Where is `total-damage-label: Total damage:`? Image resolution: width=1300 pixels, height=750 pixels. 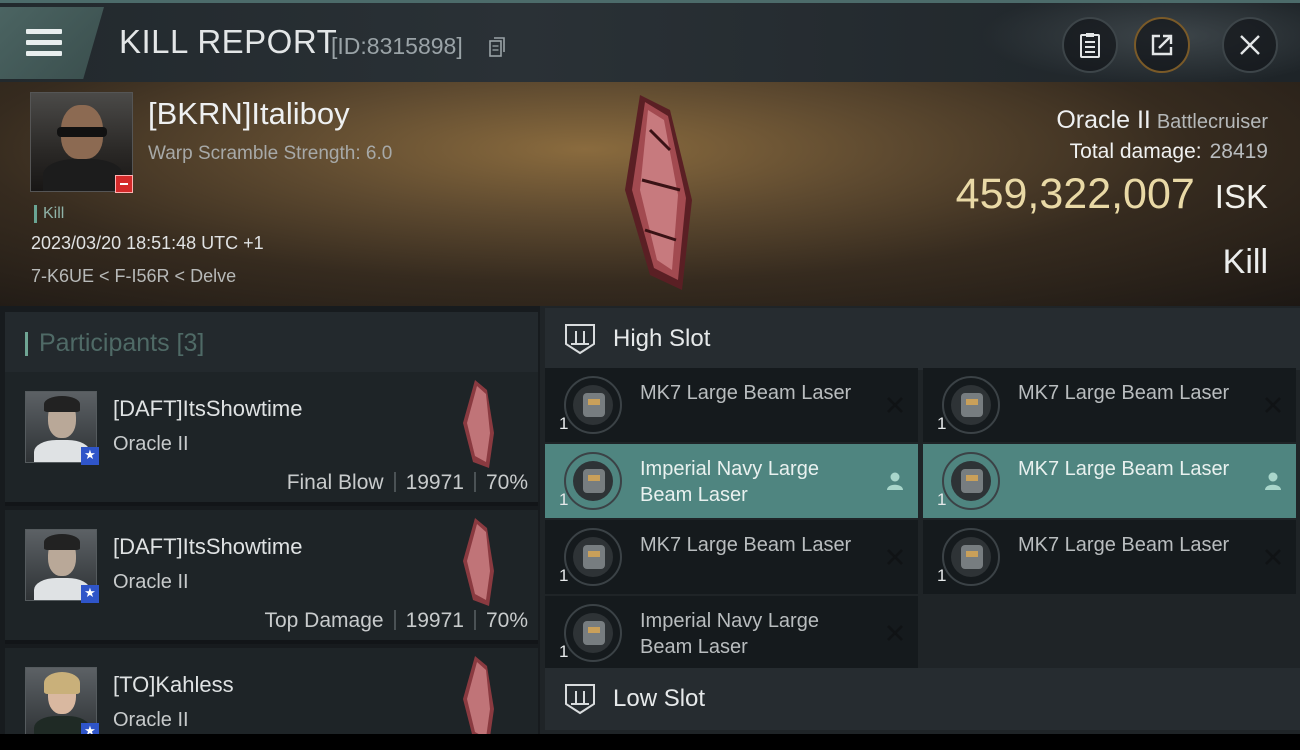
total-damage-label: Total damage: is located at coordinates (1135, 151).